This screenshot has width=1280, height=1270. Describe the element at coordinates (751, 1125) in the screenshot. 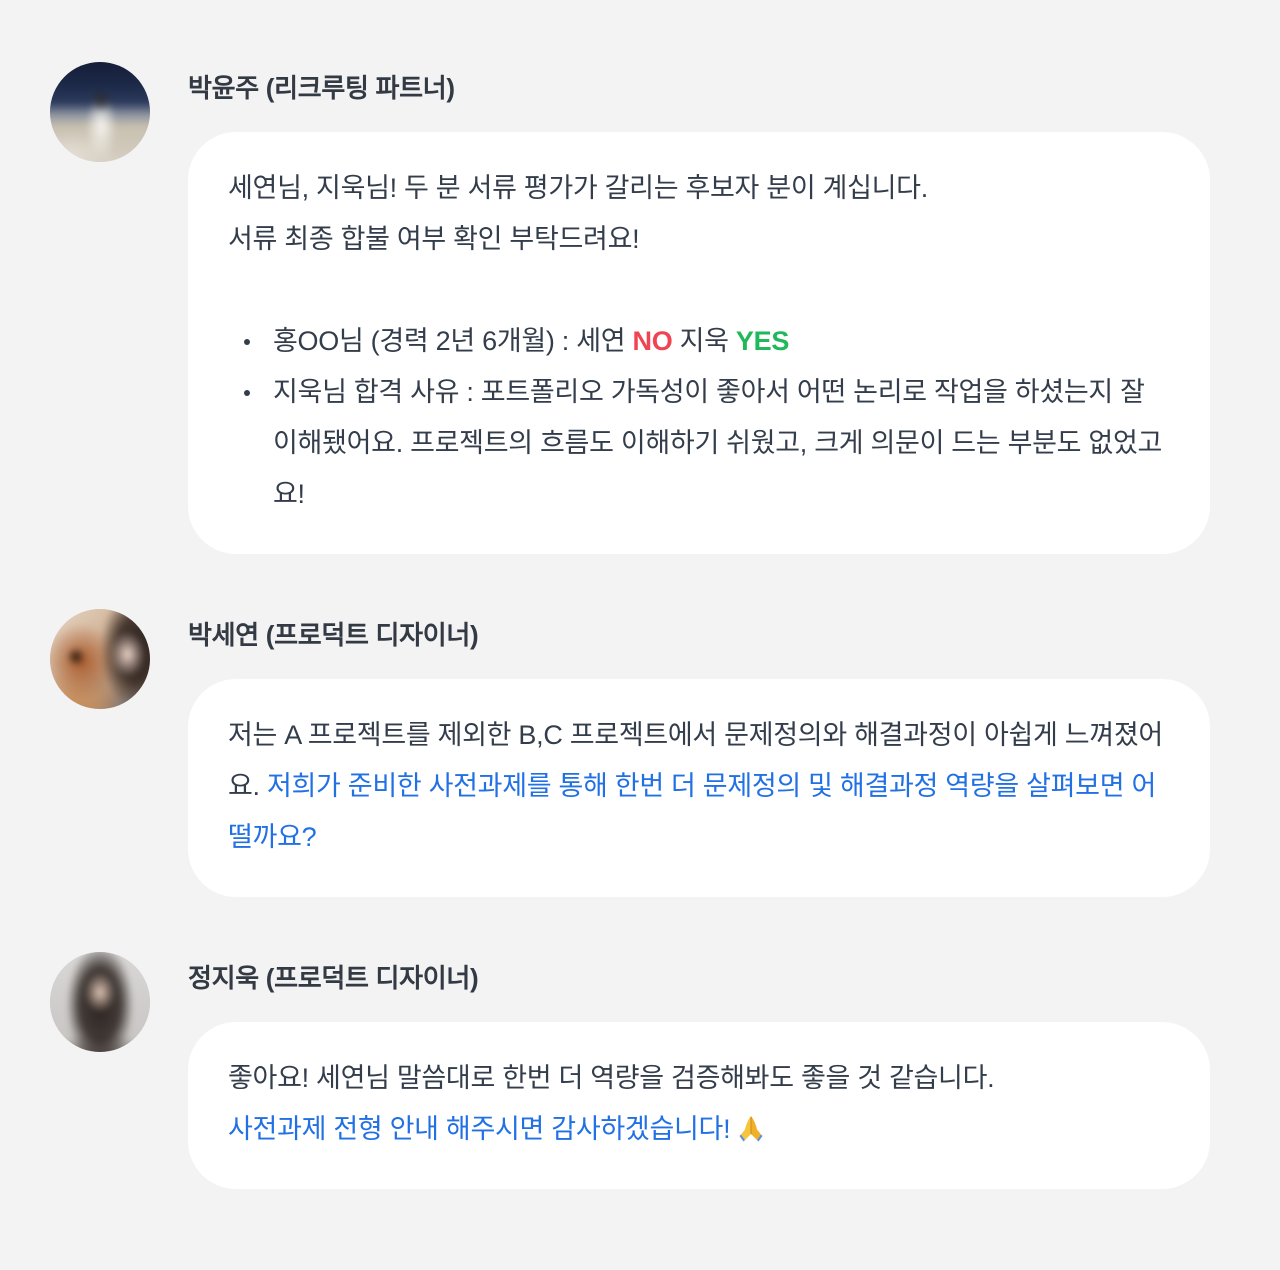

I see `praying-hands-icon` at that location.